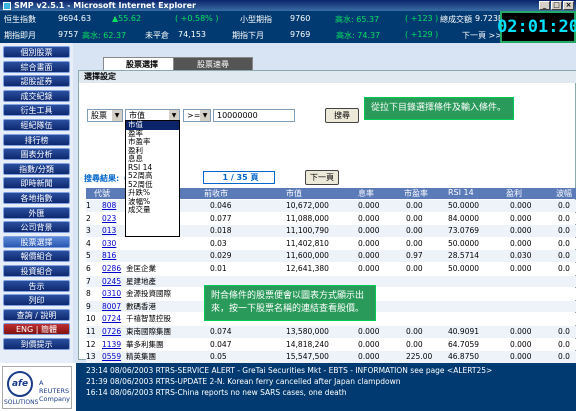 The height and width of the screenshot is (411, 576). What do you see at coordinates (88, 256) in the screenshot?
I see `table-cell-no: 5` at bounding box center [88, 256].